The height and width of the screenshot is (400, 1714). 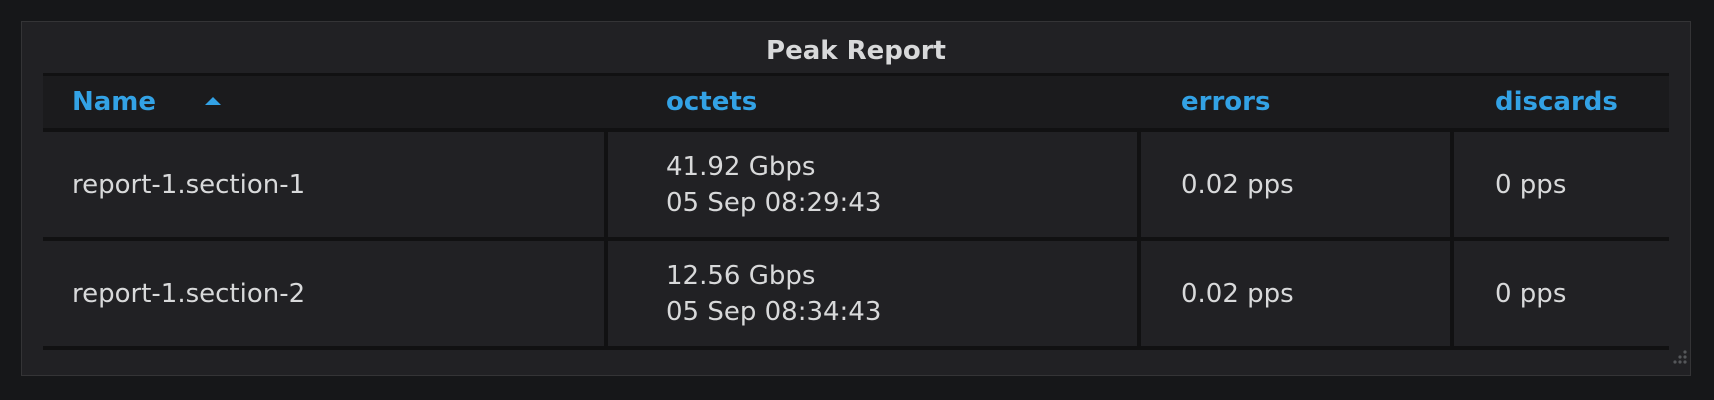 What do you see at coordinates (741, 166) in the screenshot?
I see `octets-value: 41.92 Gbps` at bounding box center [741, 166].